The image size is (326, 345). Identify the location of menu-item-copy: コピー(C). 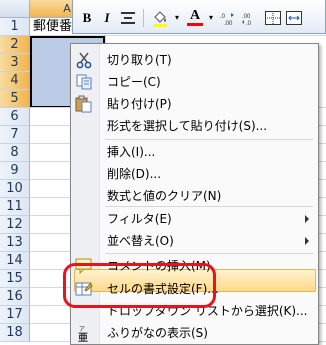
(193, 82).